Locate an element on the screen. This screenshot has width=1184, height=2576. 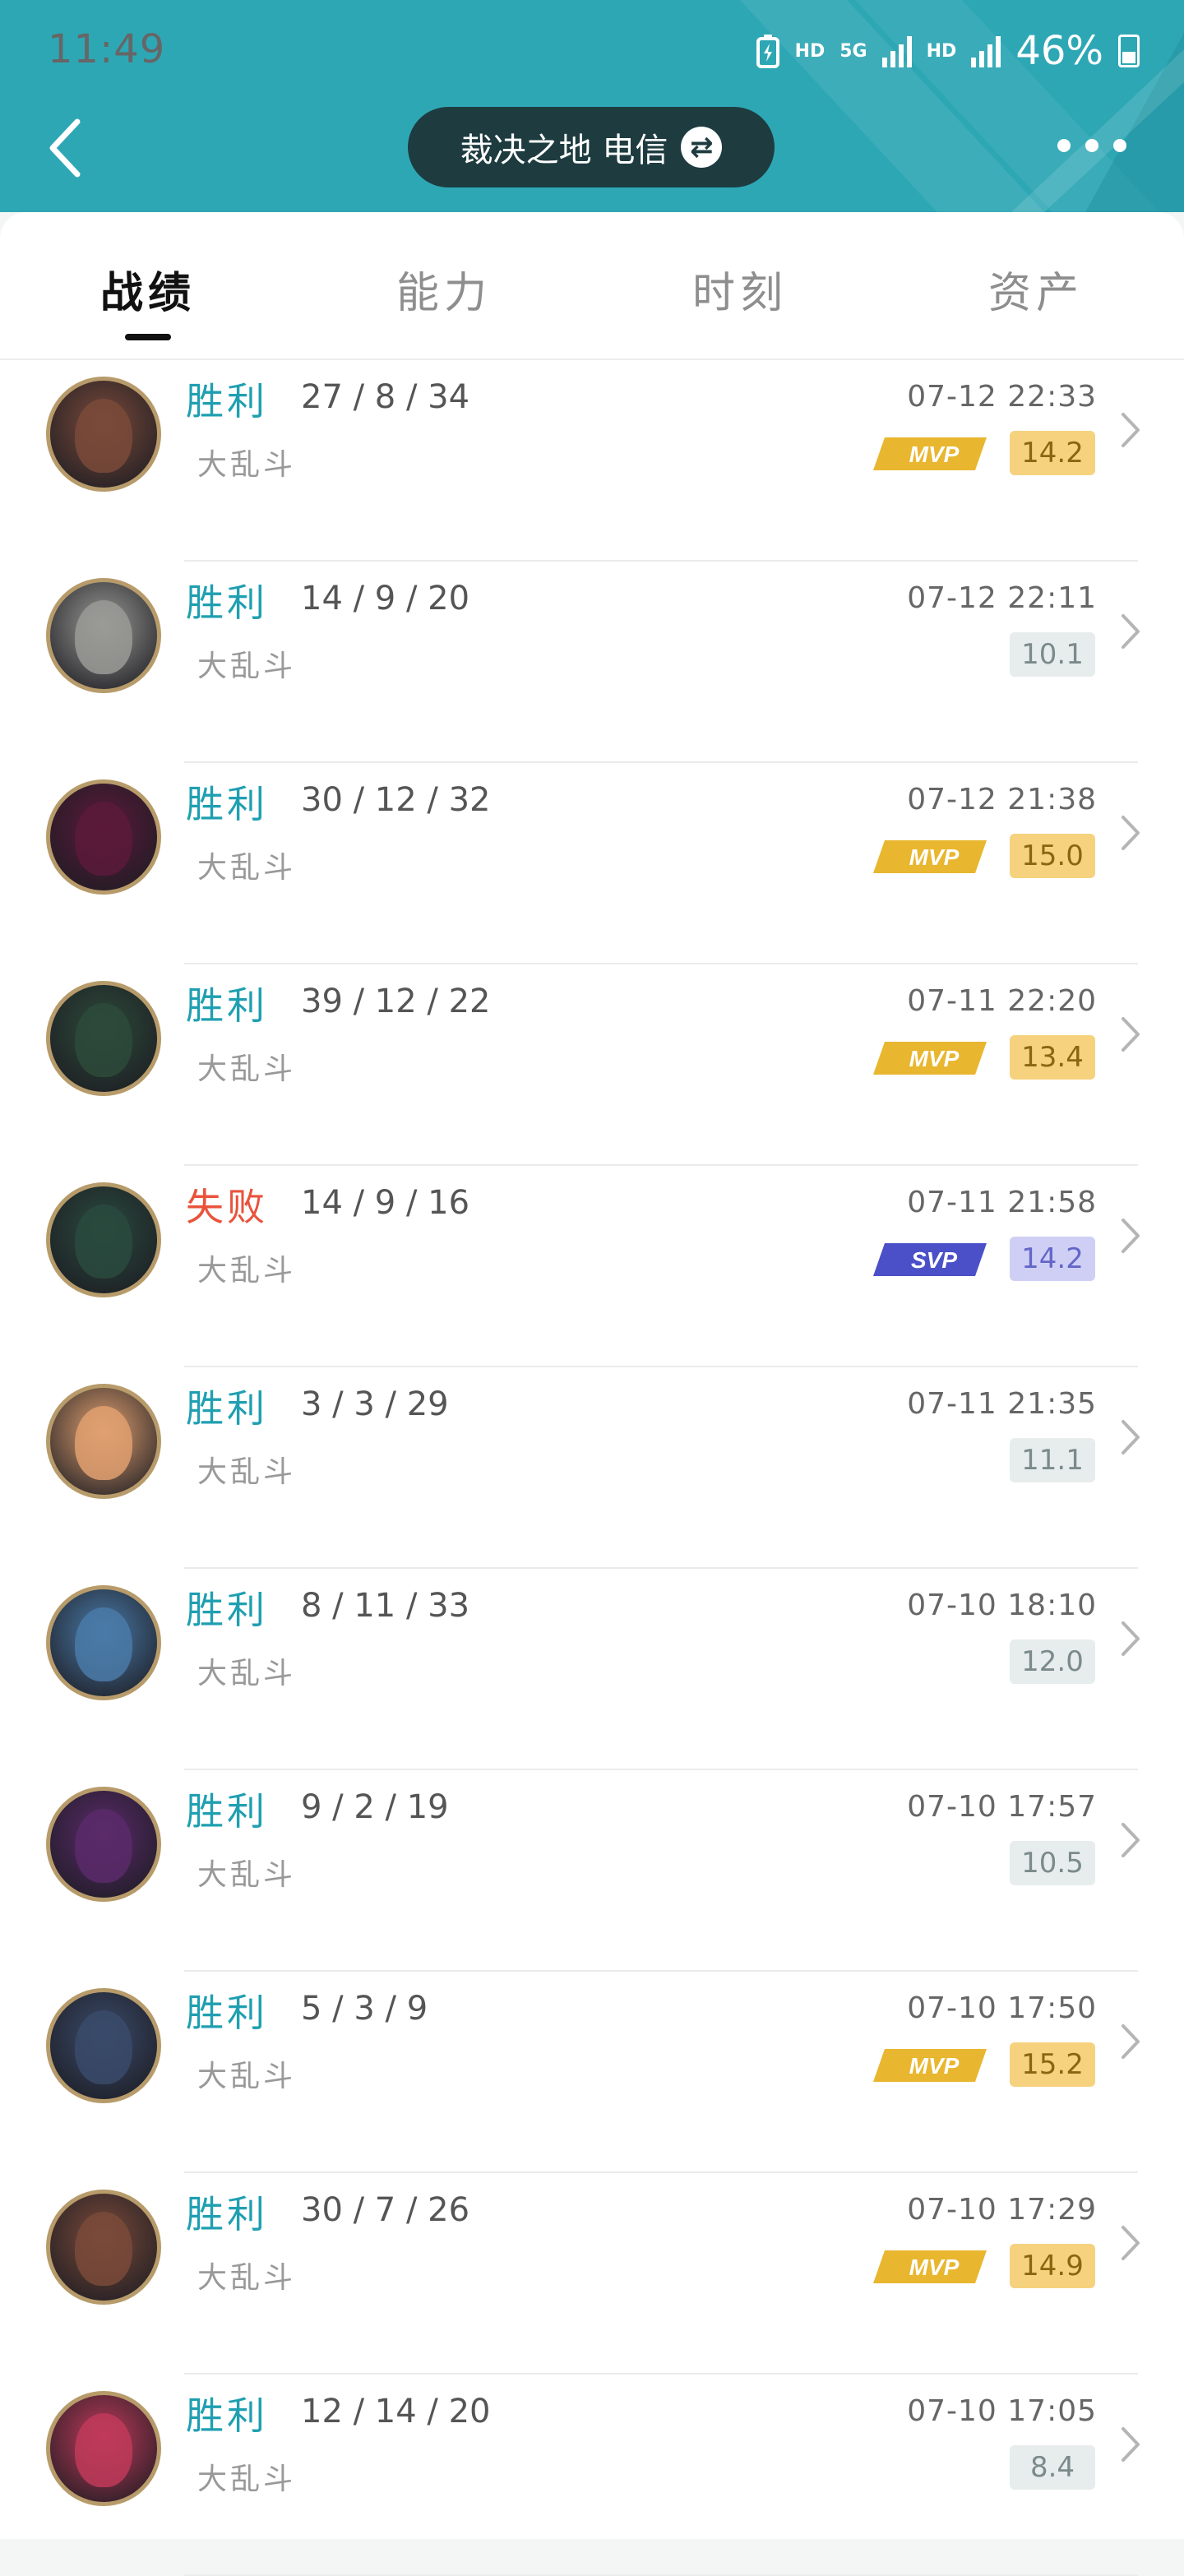
tab-ability: 能力 is located at coordinates (444, 289).